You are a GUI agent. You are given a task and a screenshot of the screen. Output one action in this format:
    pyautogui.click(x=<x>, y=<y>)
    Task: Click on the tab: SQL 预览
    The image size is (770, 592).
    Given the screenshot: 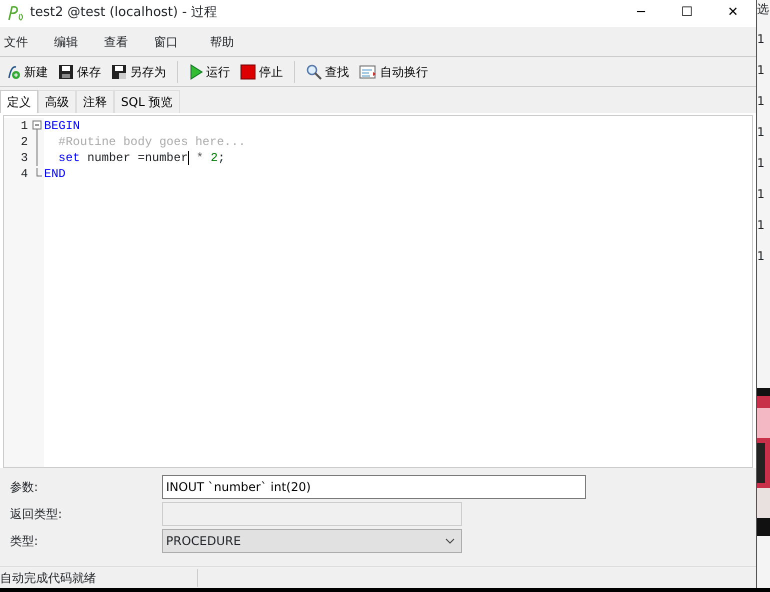 What is the action you would take?
    pyautogui.click(x=147, y=101)
    